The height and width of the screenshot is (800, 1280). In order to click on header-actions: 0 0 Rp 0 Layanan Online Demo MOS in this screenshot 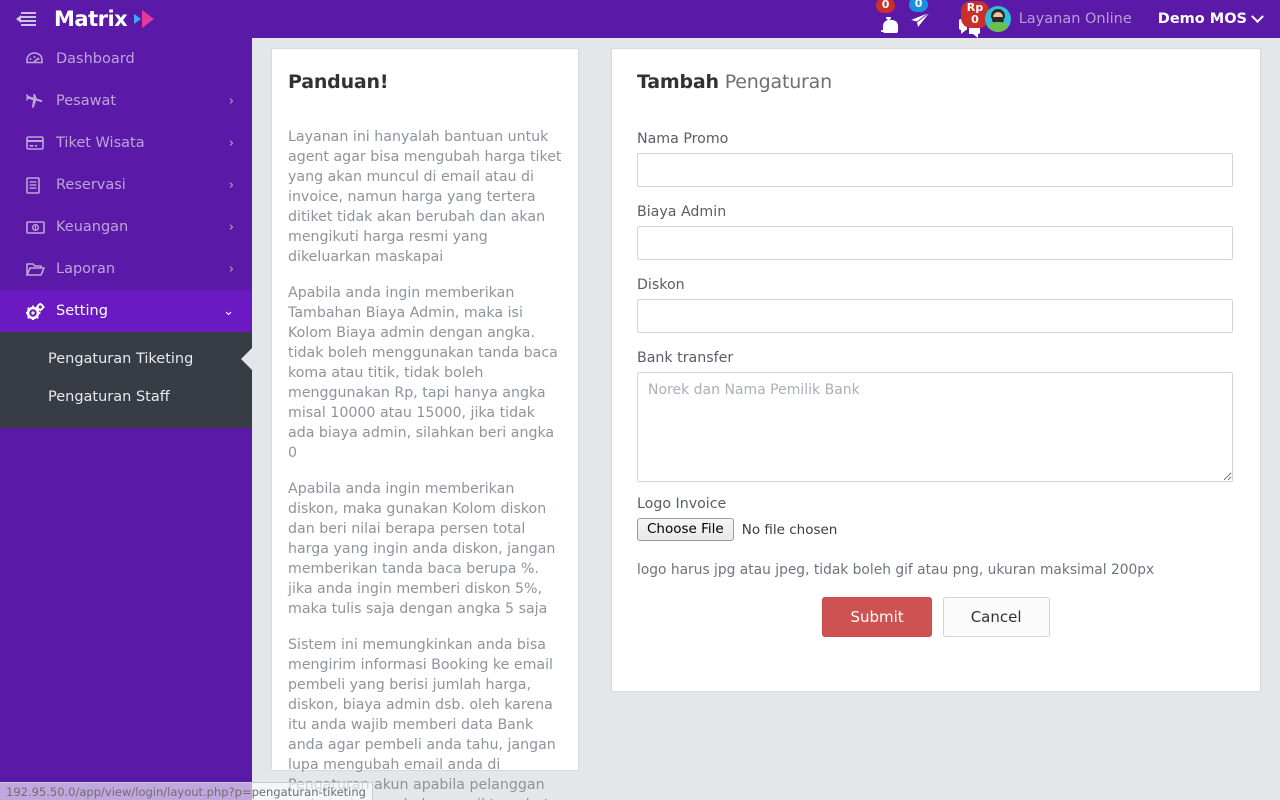, I will do `click(1073, 19)`.